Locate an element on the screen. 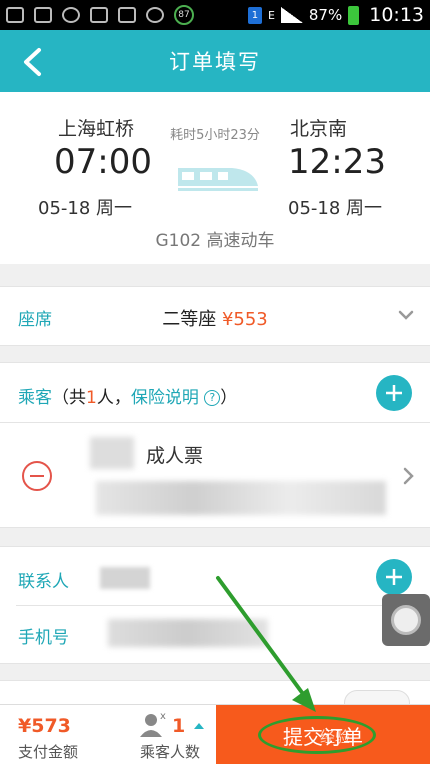 The height and width of the screenshot is (764, 430). submit-order-button: 提交订单 is located at coordinates (323, 734).